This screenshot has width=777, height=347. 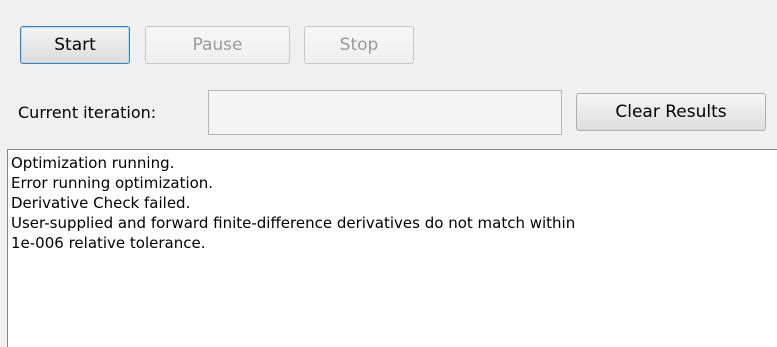 What do you see at coordinates (359, 45) in the screenshot?
I see `stop-button: Stop` at bounding box center [359, 45].